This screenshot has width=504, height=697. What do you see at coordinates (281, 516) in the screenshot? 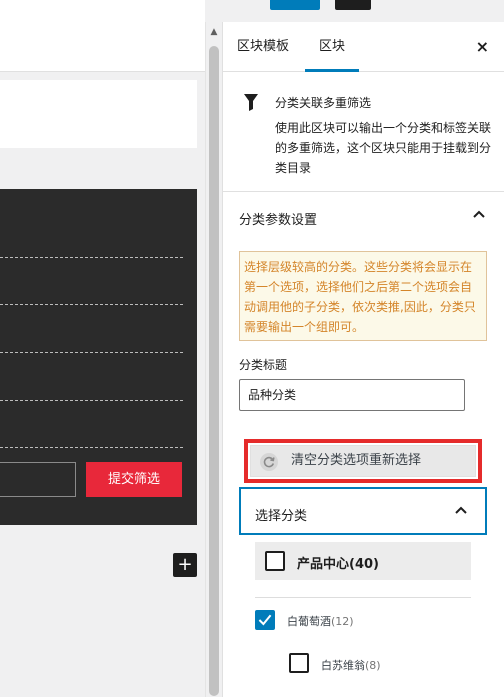
I see `select-category-label: 选择分类` at bounding box center [281, 516].